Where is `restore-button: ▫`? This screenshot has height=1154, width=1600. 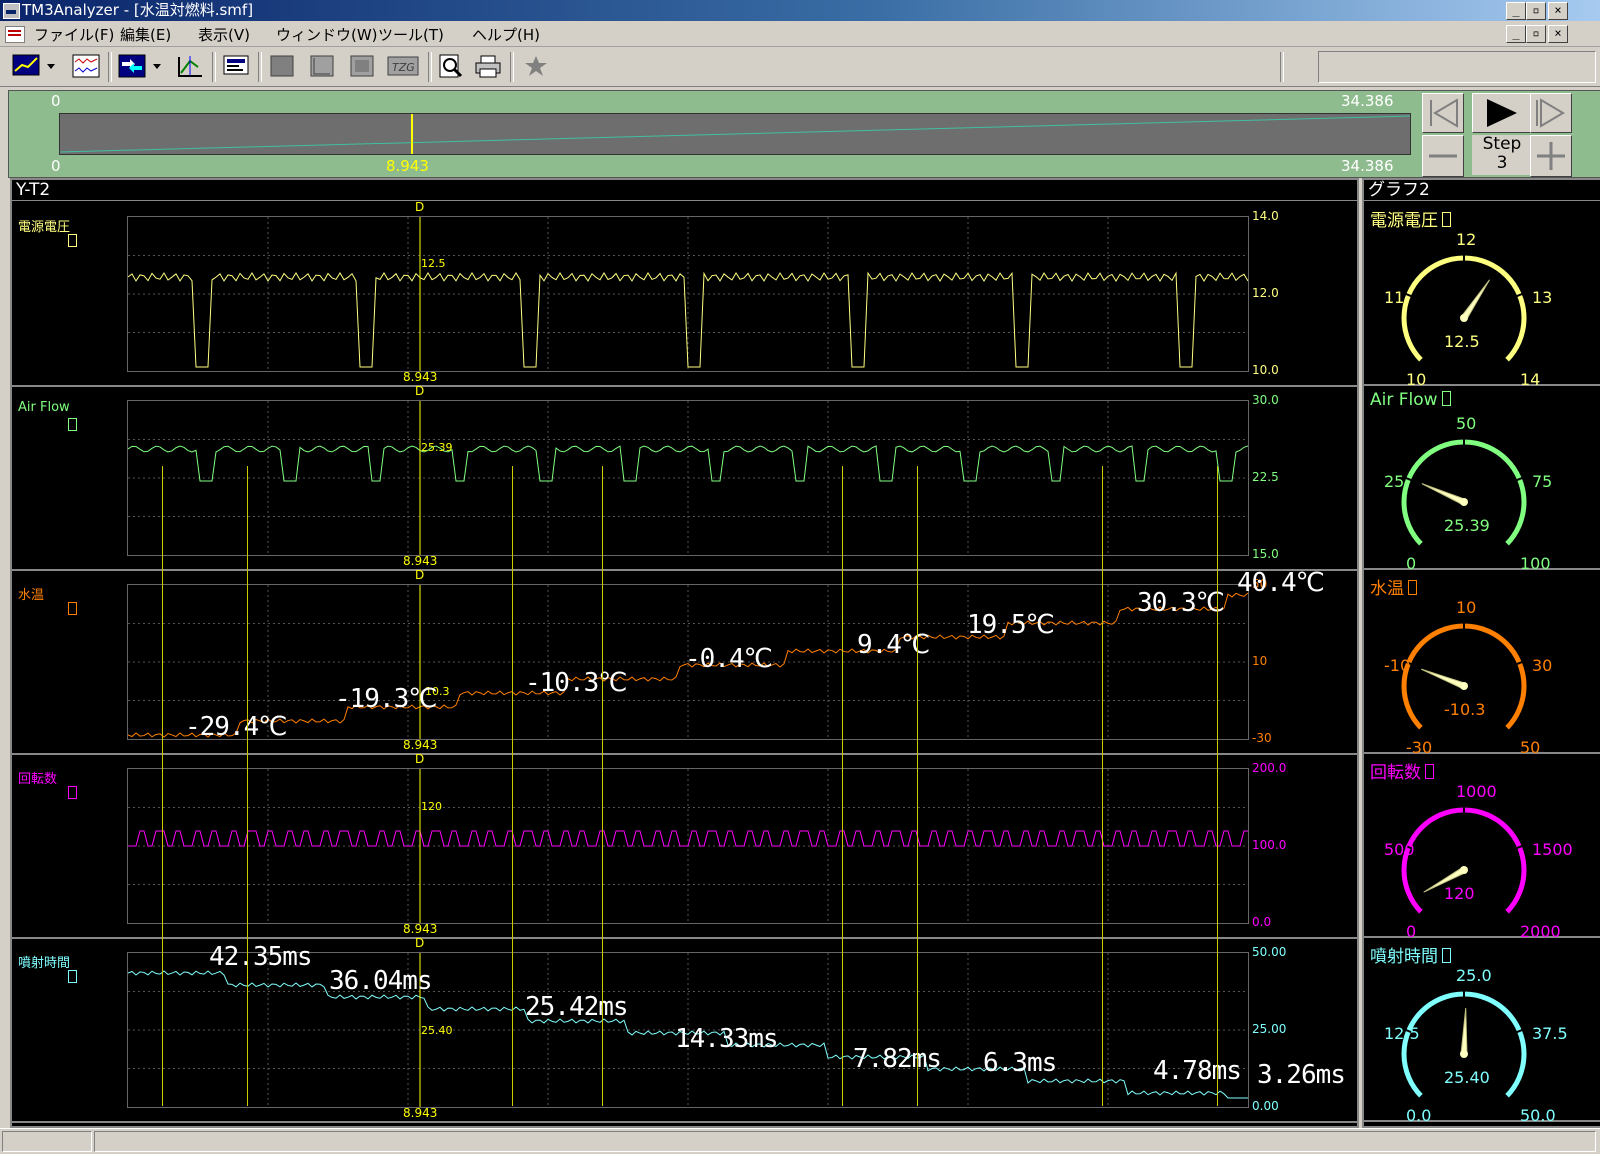 restore-button: ▫ is located at coordinates (1536, 11).